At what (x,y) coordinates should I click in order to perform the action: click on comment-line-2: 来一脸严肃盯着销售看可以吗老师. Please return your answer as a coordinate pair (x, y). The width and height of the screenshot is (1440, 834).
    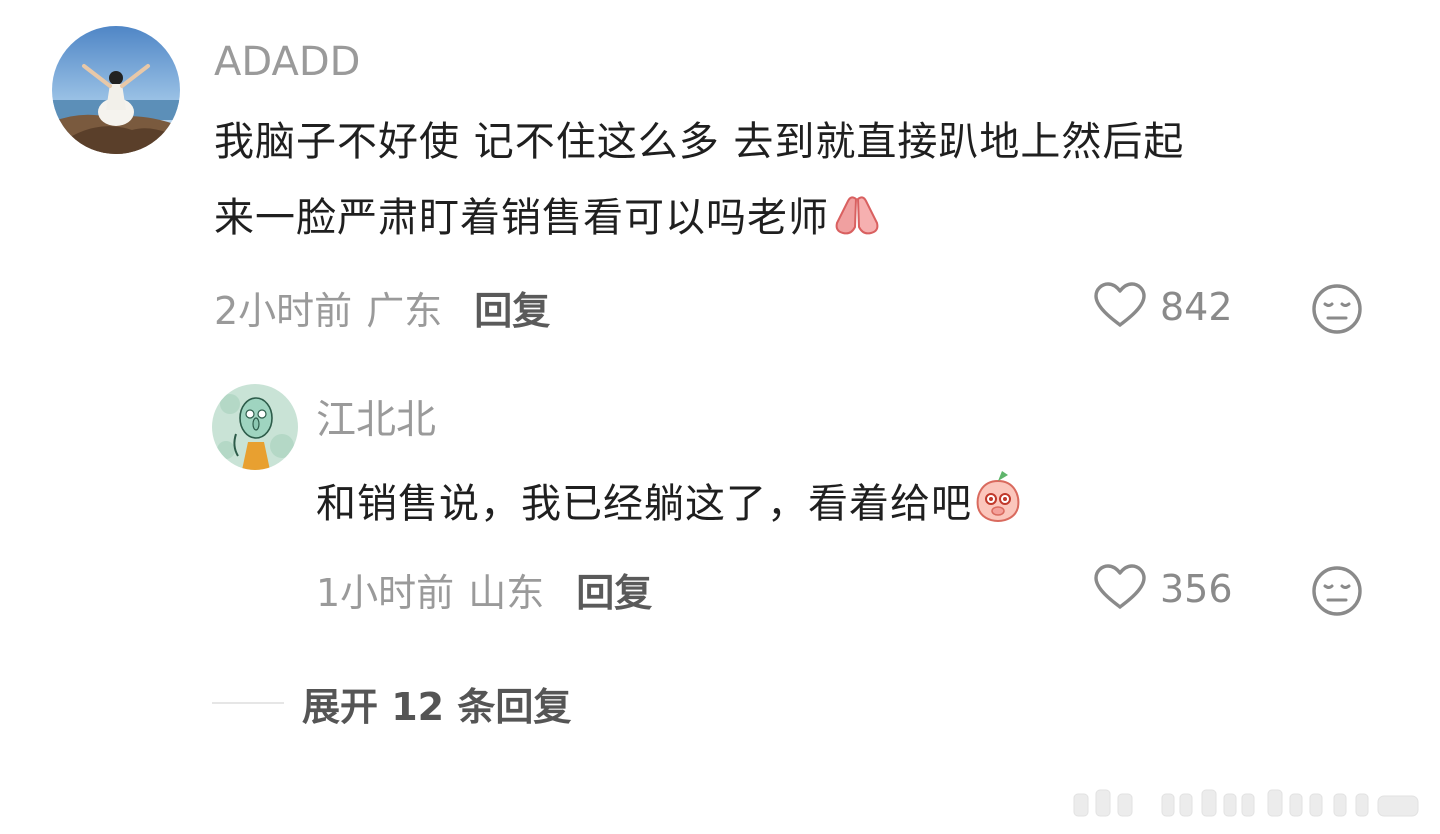
    Looking at the image, I should click on (809, 221).